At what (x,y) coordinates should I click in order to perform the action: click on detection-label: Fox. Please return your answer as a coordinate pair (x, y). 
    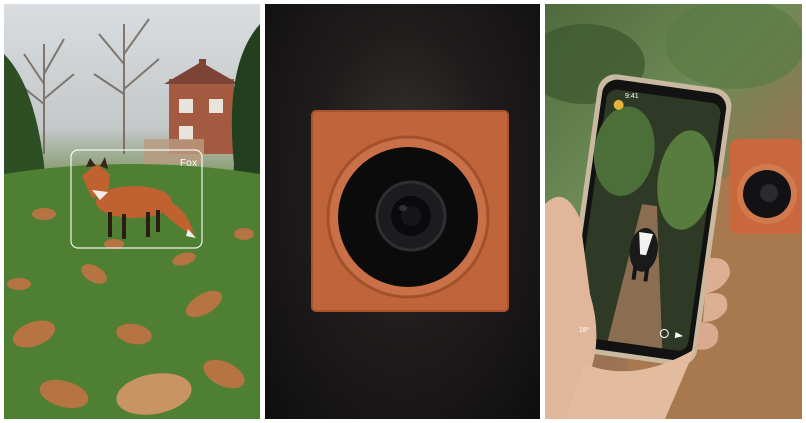
    Looking at the image, I should click on (189, 163).